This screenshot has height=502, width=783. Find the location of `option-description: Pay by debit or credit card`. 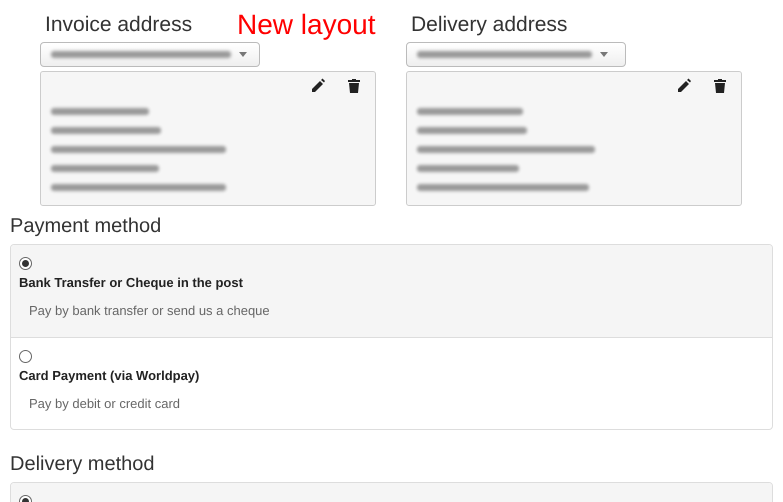

option-description: Pay by debit or credit card is located at coordinates (105, 403).